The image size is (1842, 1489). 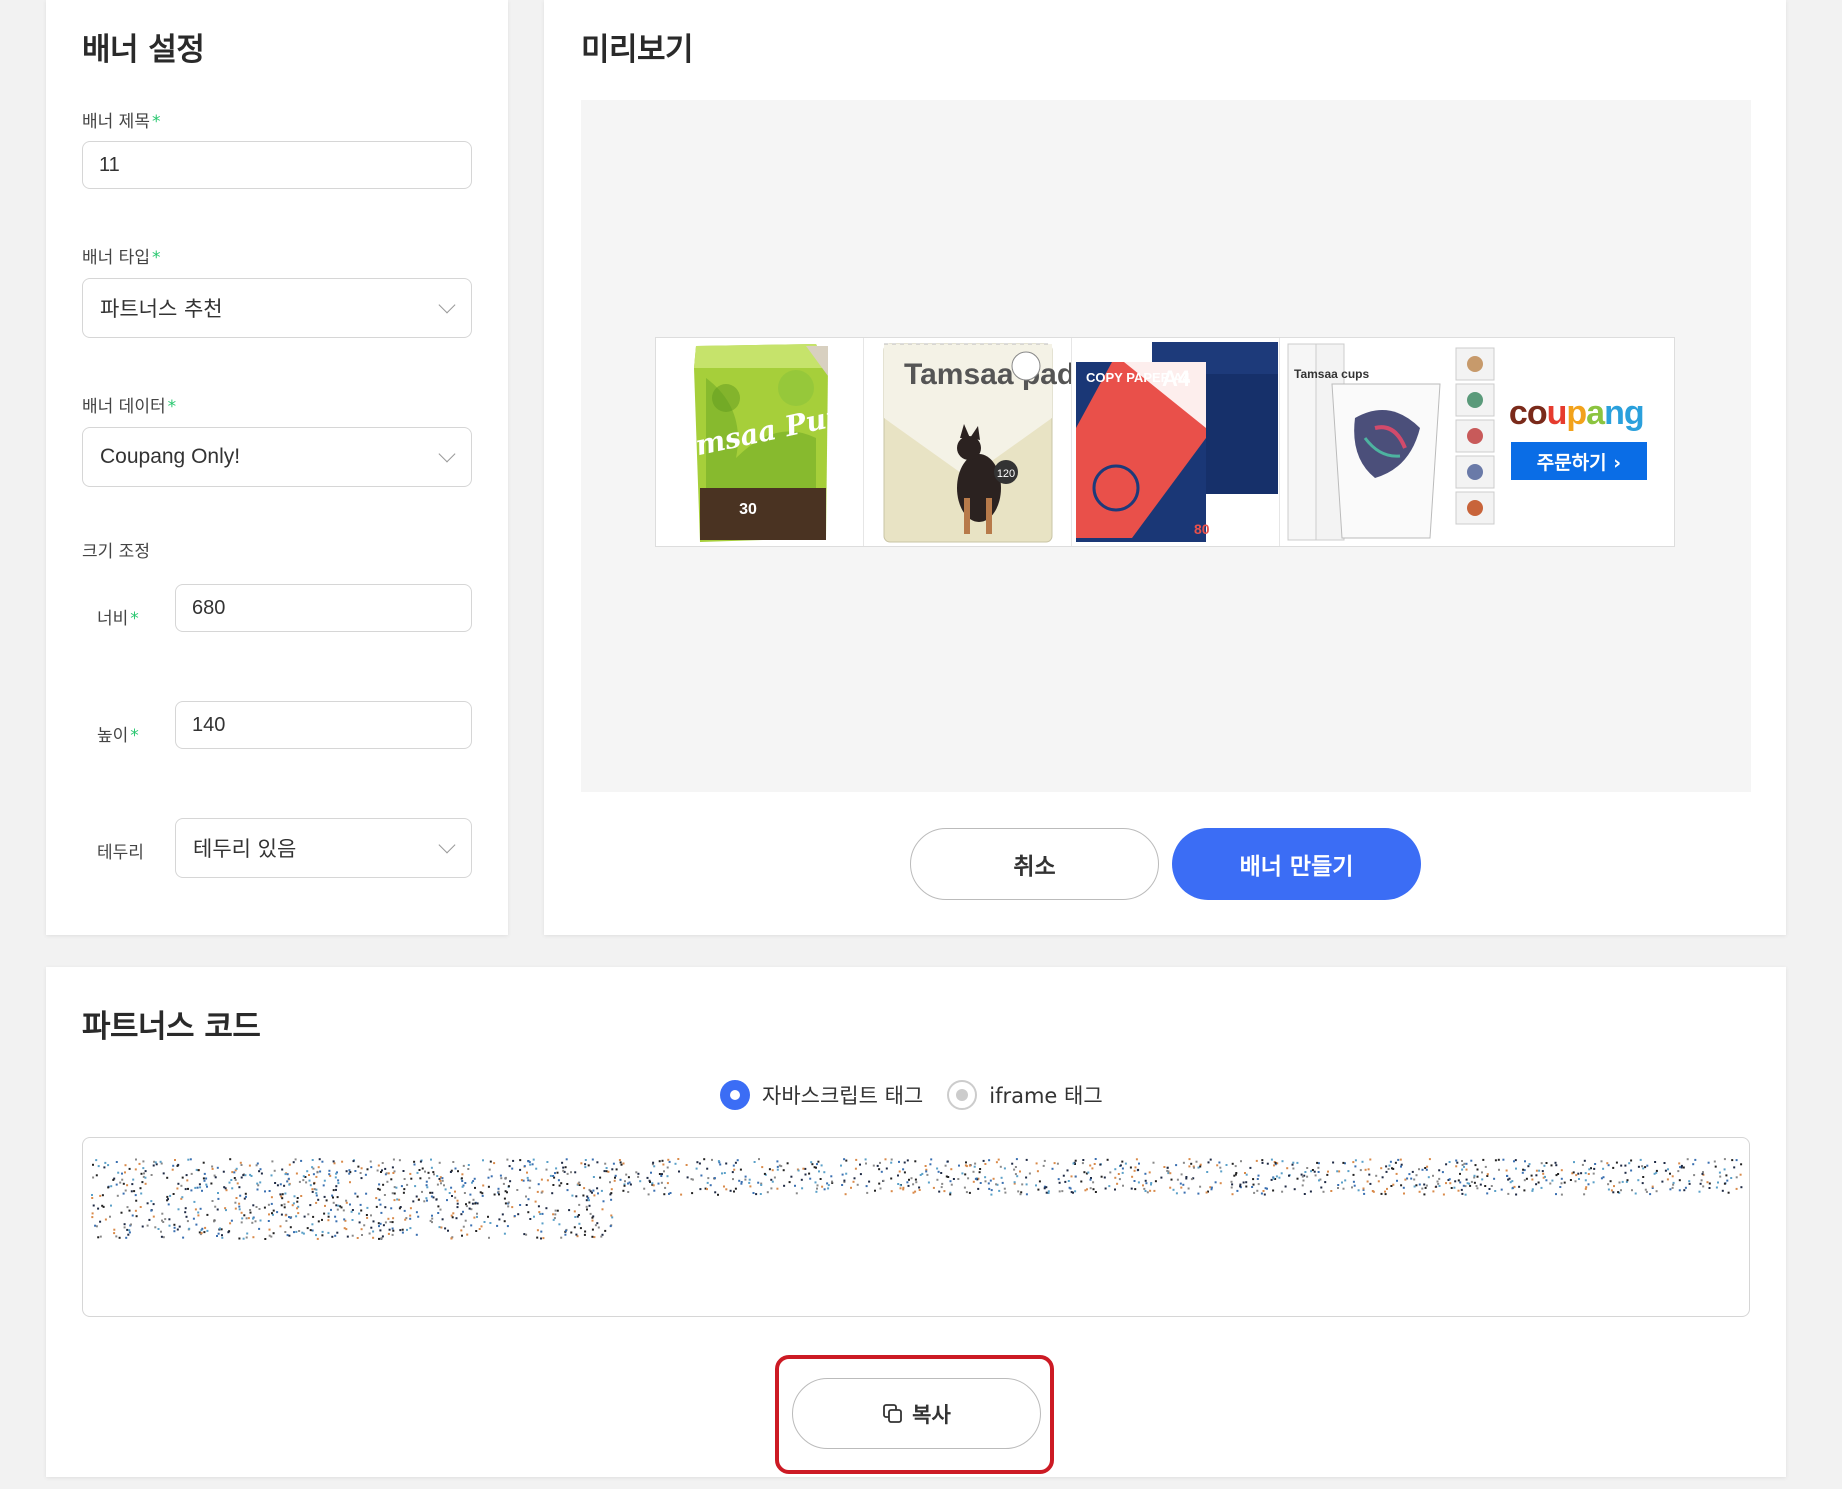 I want to click on product-tile: COPY PAPER A4 A4 80, so click(x=1176, y=442).